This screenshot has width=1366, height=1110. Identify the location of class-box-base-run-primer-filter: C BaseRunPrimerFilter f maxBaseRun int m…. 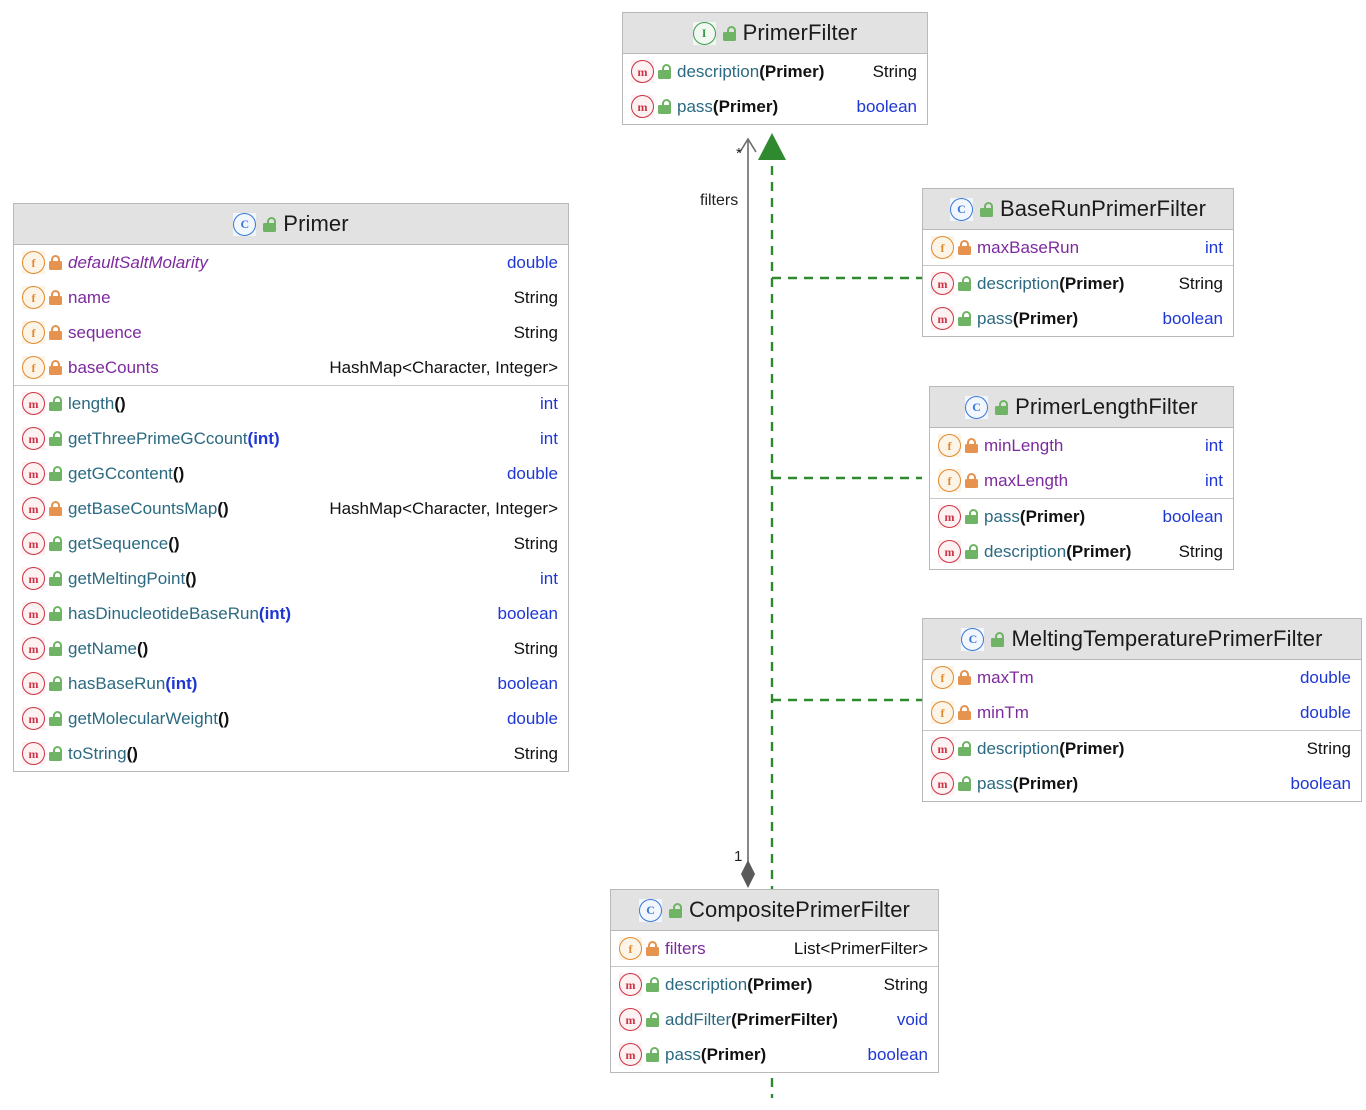
(1078, 262).